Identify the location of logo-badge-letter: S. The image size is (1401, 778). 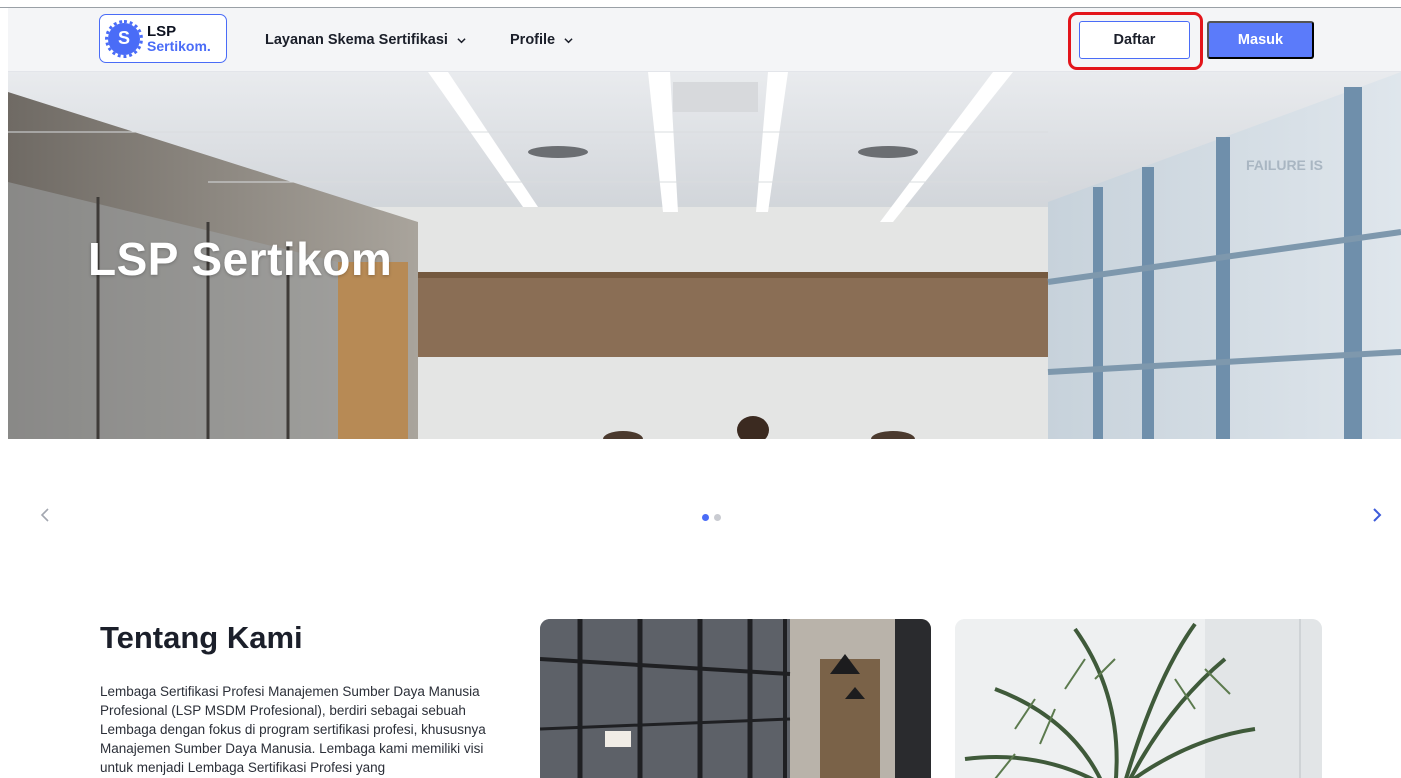
(123, 38).